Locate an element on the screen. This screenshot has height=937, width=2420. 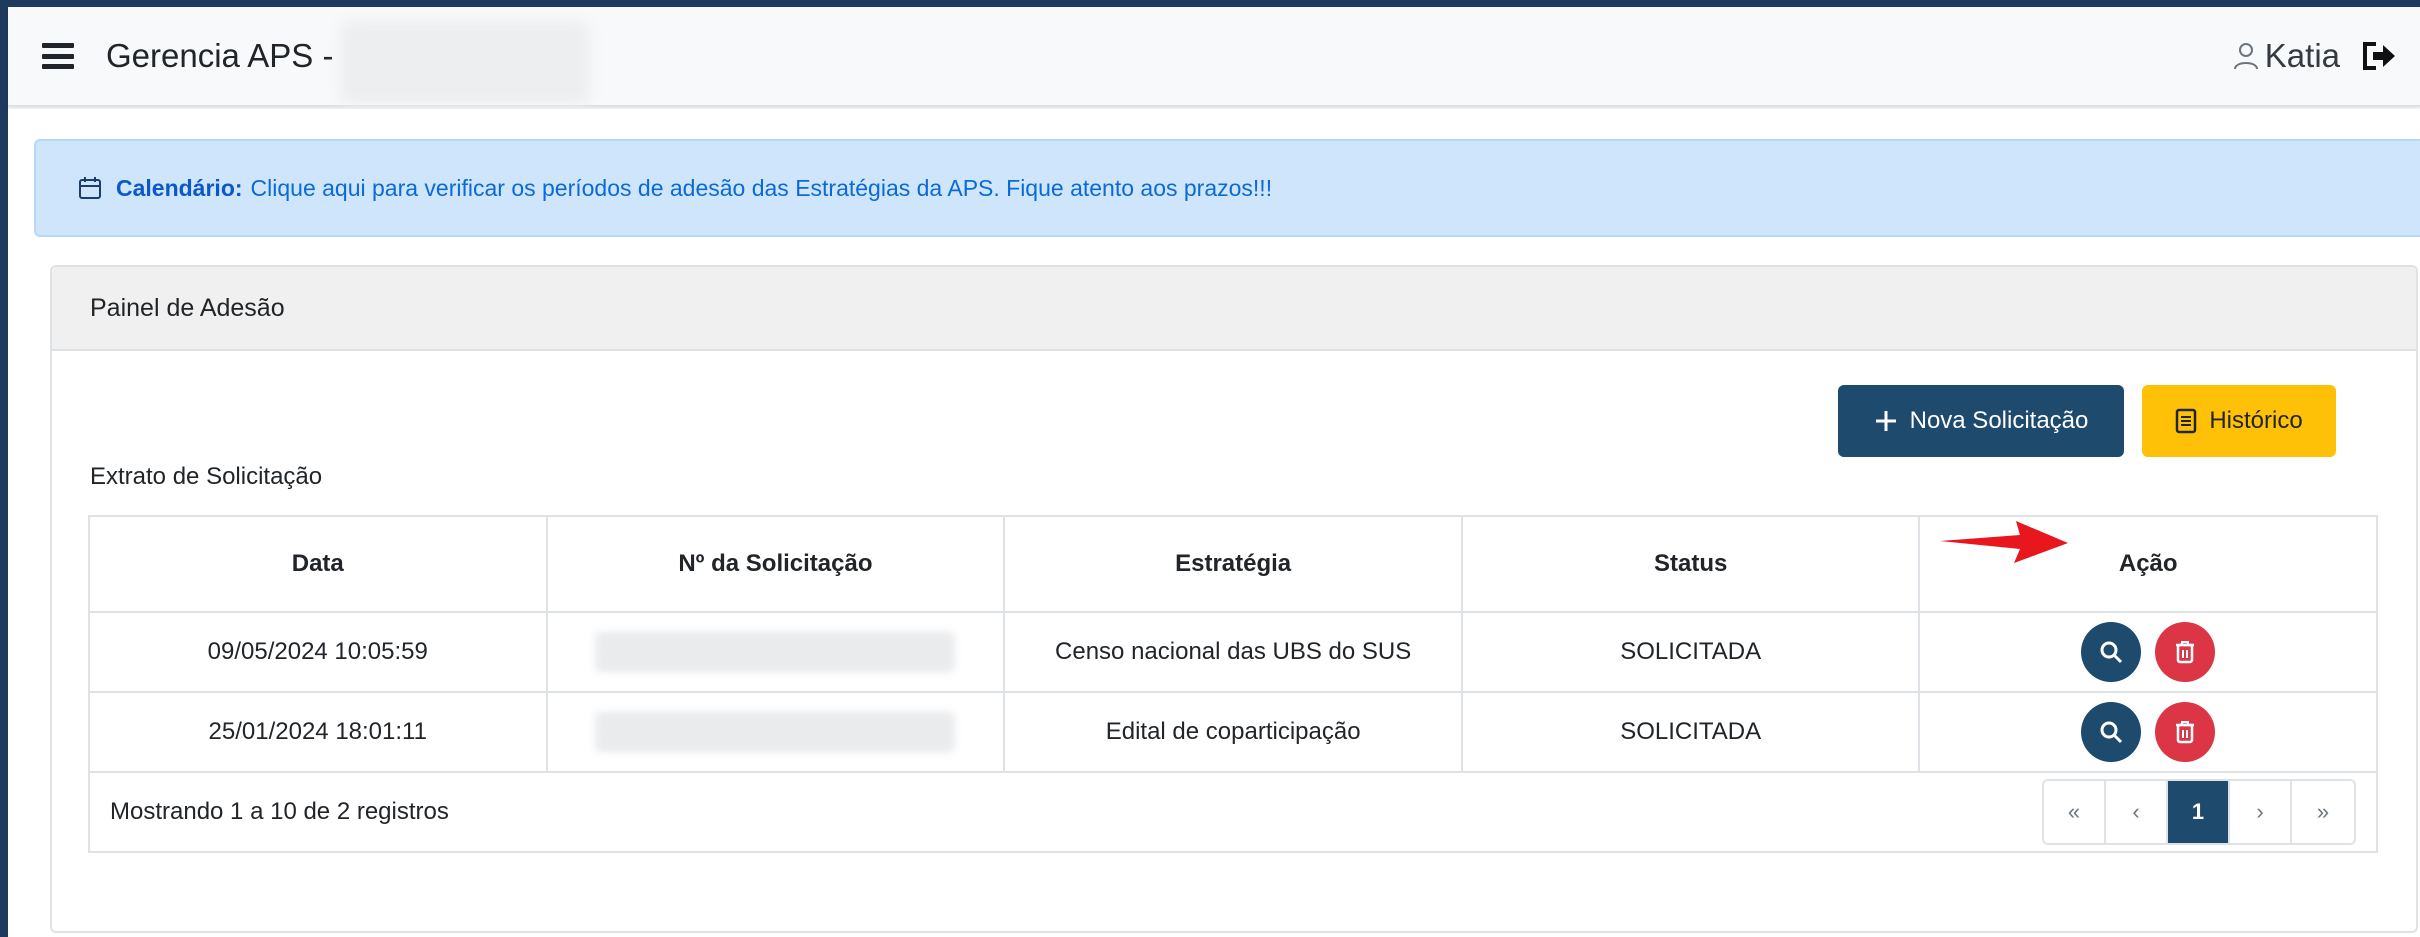
cell-data: 09/05/2024 10:05:59 is located at coordinates (318, 652).